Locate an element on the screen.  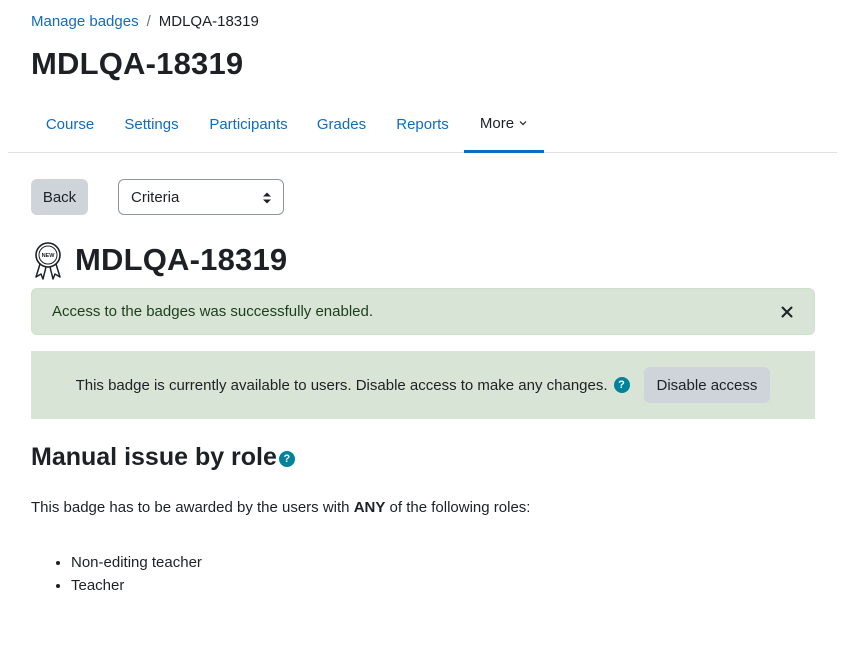
badge-name: MDLQA-18319 is located at coordinates (181, 259).